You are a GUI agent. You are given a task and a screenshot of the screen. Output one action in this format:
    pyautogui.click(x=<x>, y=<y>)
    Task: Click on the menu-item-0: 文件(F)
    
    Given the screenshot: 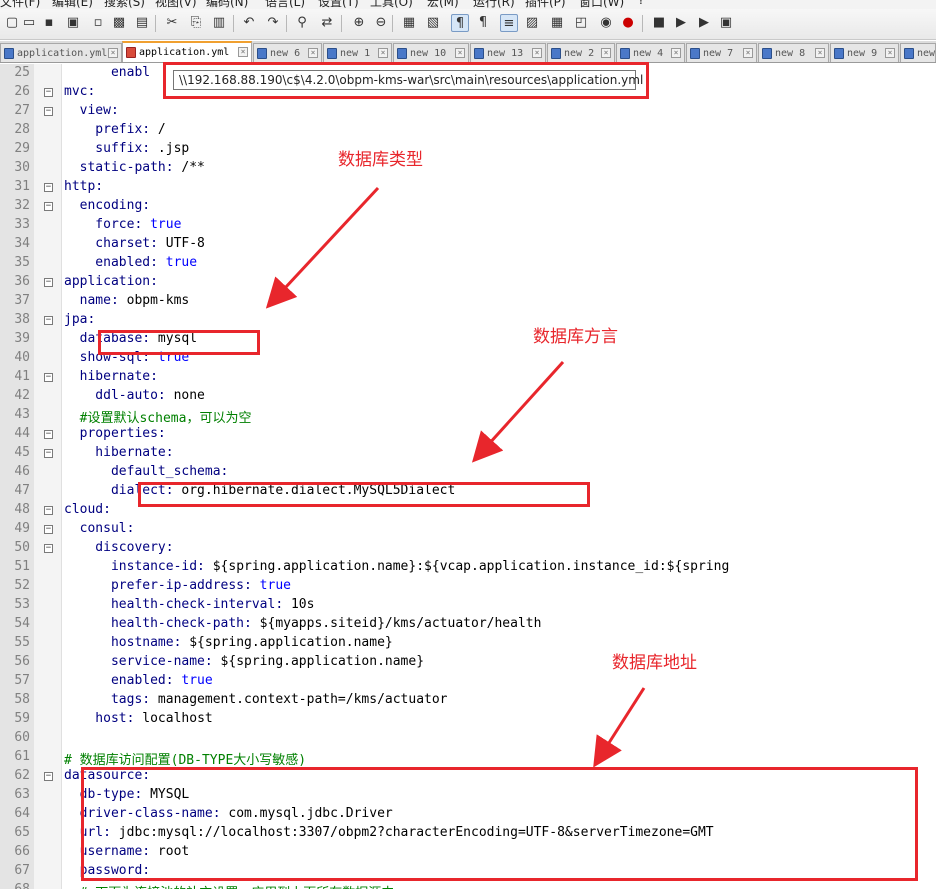 What is the action you would take?
    pyautogui.click(x=20, y=4)
    